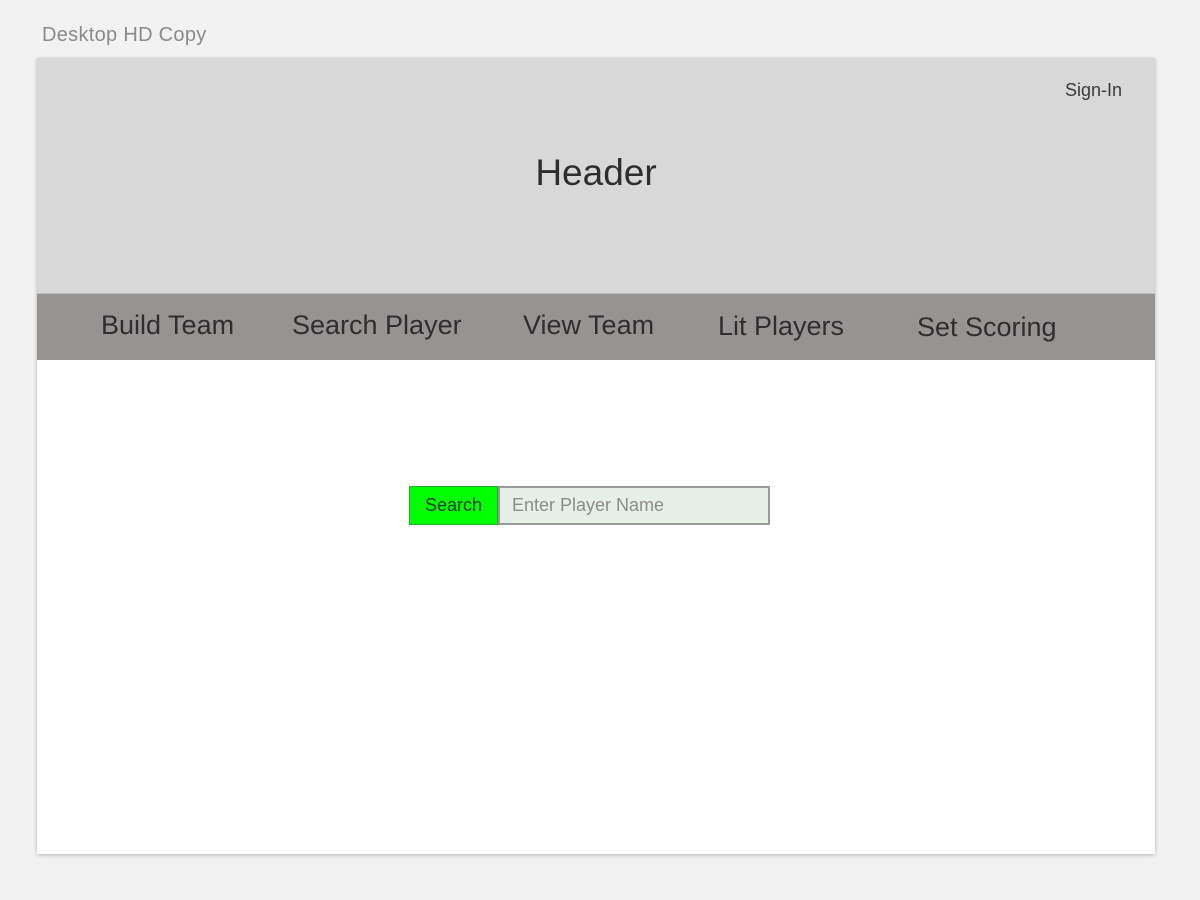  Describe the element at coordinates (453, 505) in the screenshot. I see `search-button: Search` at that location.